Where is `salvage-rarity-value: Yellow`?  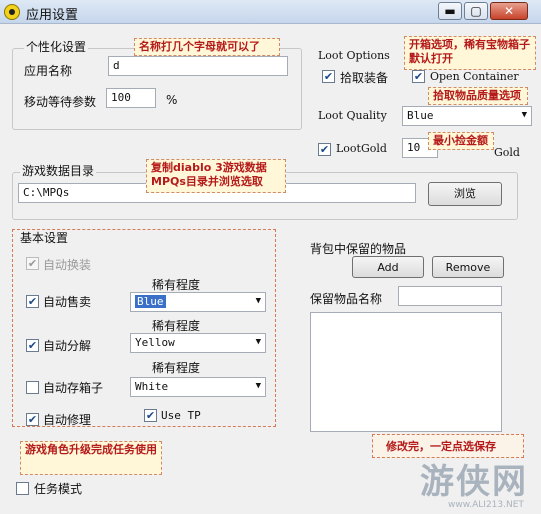 salvage-rarity-value: Yellow is located at coordinates (155, 342).